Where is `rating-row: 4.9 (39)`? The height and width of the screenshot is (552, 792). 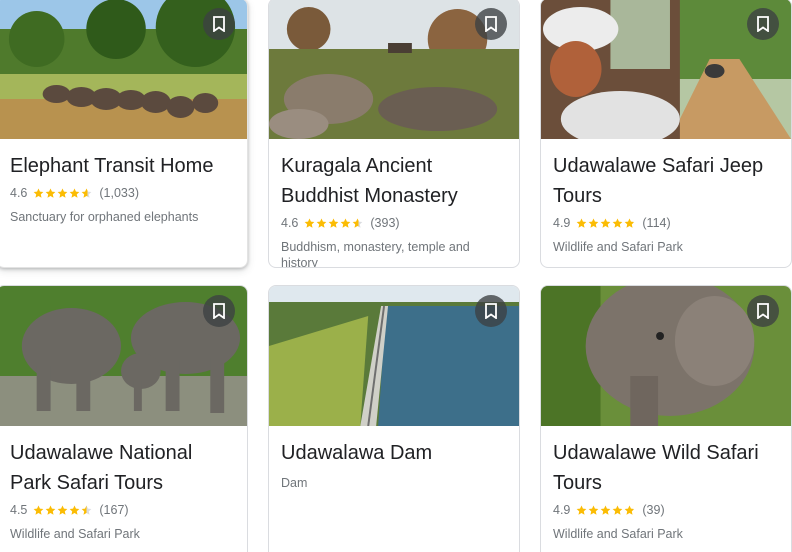 rating-row: 4.9 (39) is located at coordinates (666, 510).